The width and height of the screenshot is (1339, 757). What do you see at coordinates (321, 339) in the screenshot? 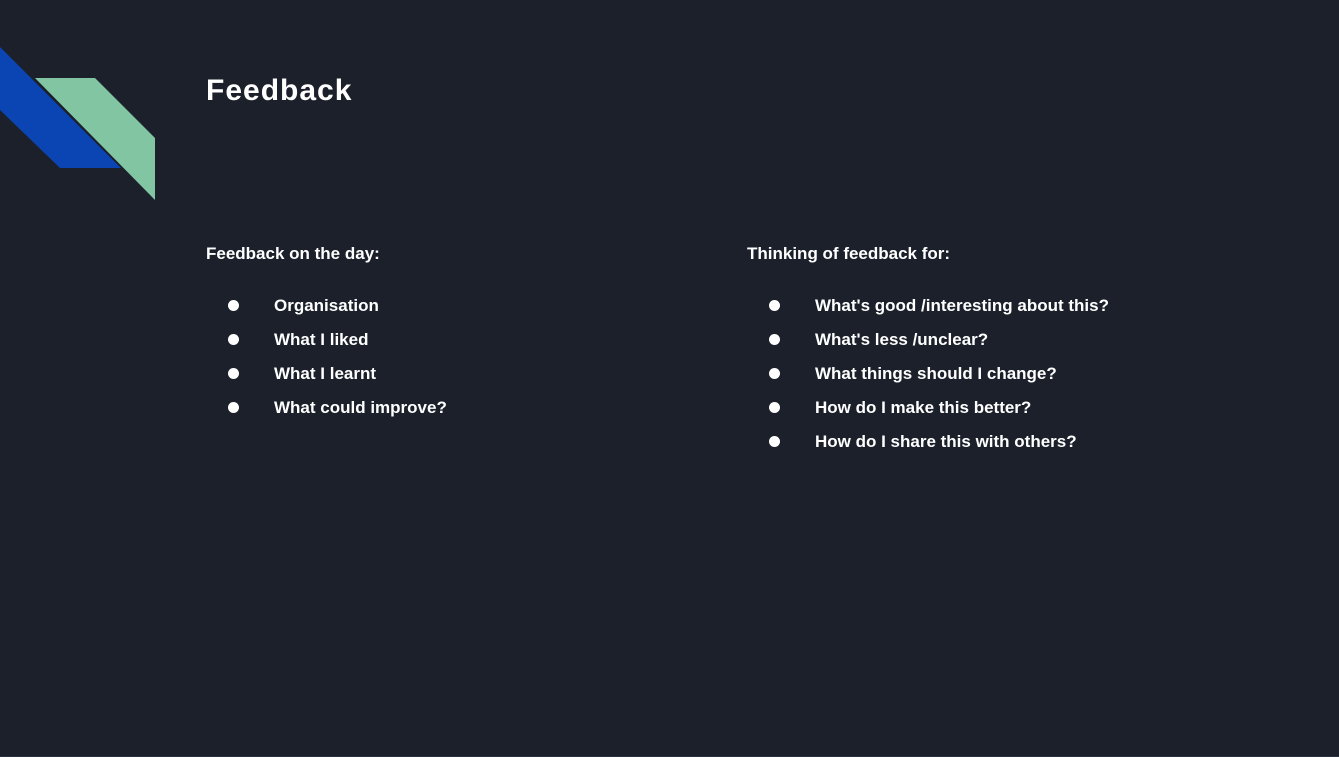
I see `list-item-text: What I liked` at bounding box center [321, 339].